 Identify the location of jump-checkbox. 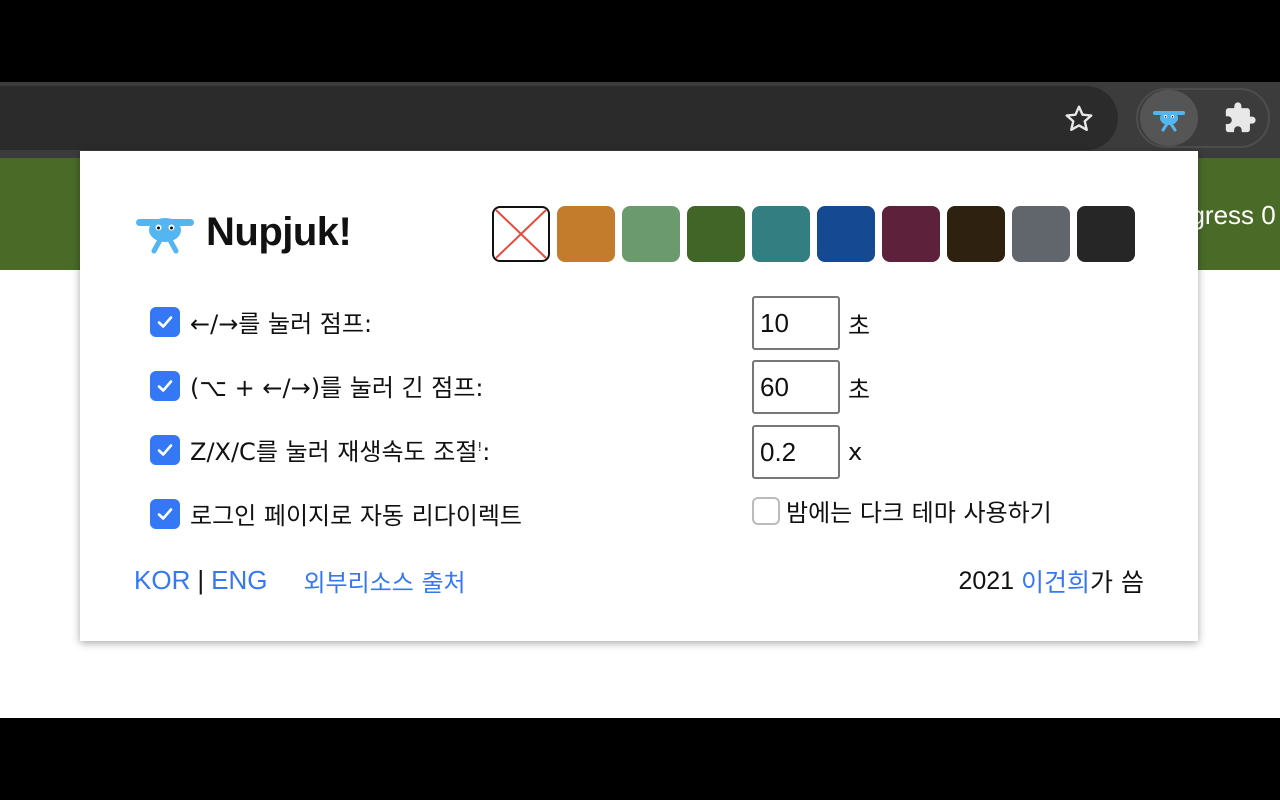
(165, 321).